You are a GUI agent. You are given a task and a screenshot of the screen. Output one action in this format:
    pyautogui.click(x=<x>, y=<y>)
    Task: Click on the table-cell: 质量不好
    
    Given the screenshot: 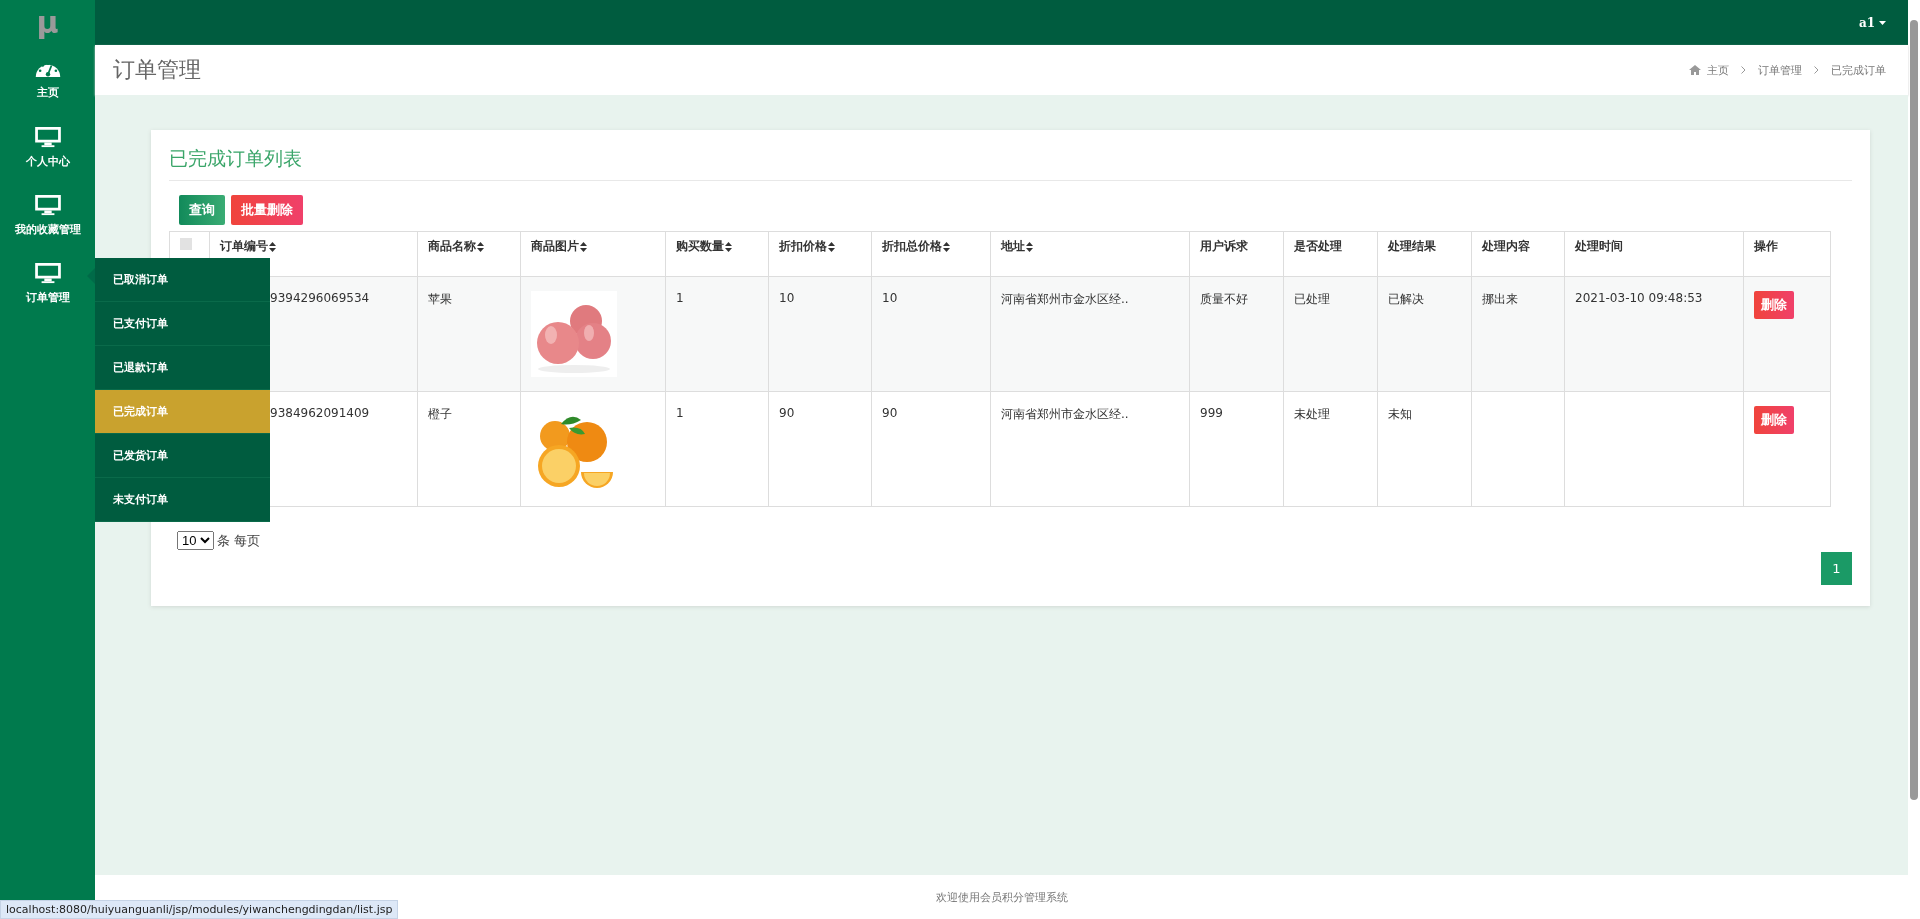 What is the action you would take?
    pyautogui.click(x=1224, y=299)
    